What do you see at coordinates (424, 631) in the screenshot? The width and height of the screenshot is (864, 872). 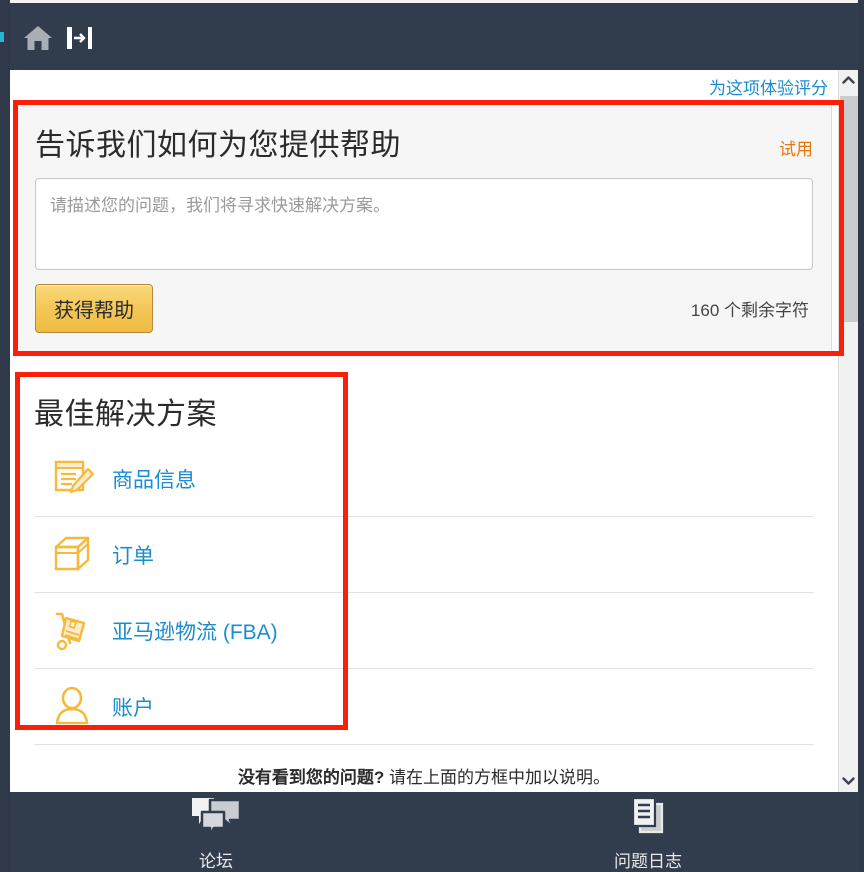 I see `list-item: 亚马逊物流 (FBA)` at bounding box center [424, 631].